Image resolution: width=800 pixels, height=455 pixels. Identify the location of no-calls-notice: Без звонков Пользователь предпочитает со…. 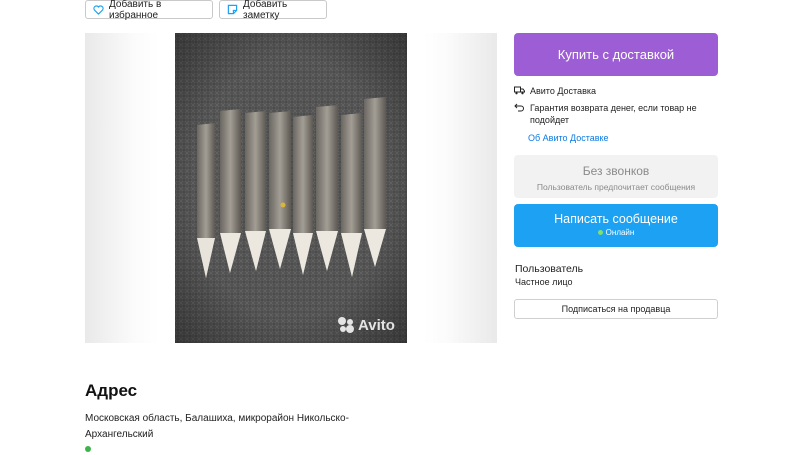
(616, 176).